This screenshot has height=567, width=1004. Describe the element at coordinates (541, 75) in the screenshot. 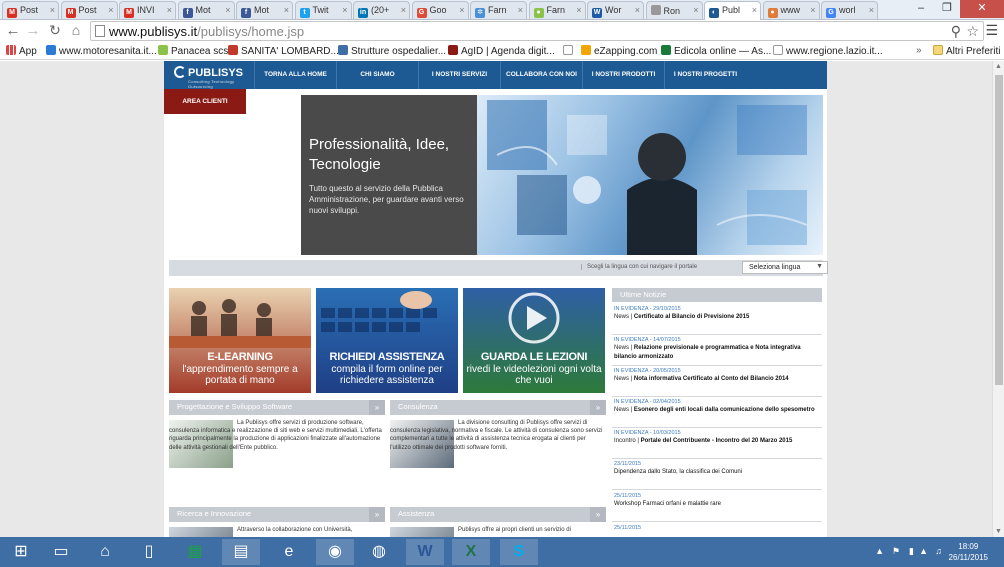

I see `nav-item: COLLABORA CON NOI` at that location.